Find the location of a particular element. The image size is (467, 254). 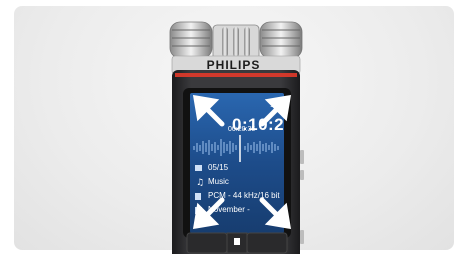

screen-date: November - is located at coordinates (229, 209).